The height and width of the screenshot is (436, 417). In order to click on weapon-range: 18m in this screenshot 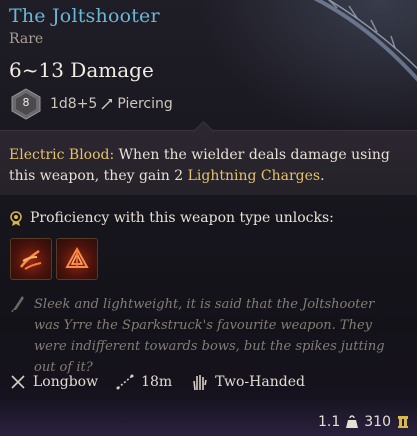, I will do `click(157, 382)`.